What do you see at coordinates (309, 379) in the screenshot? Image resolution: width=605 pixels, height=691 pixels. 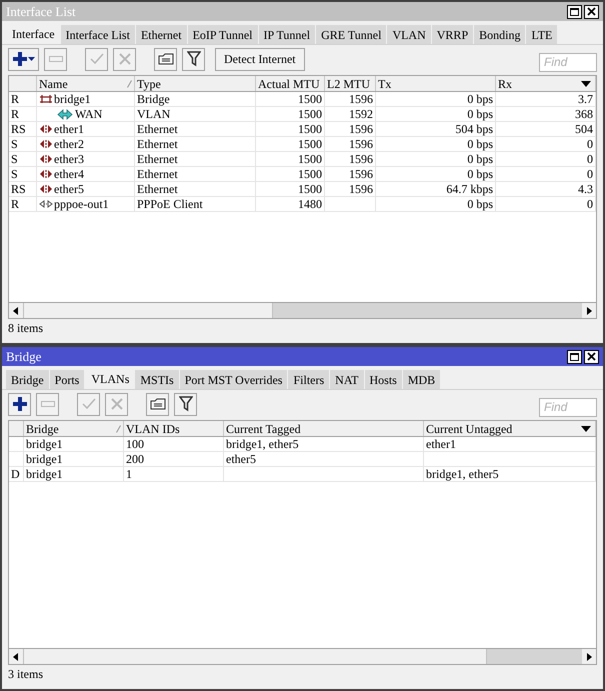 I see `tab: Filters` at bounding box center [309, 379].